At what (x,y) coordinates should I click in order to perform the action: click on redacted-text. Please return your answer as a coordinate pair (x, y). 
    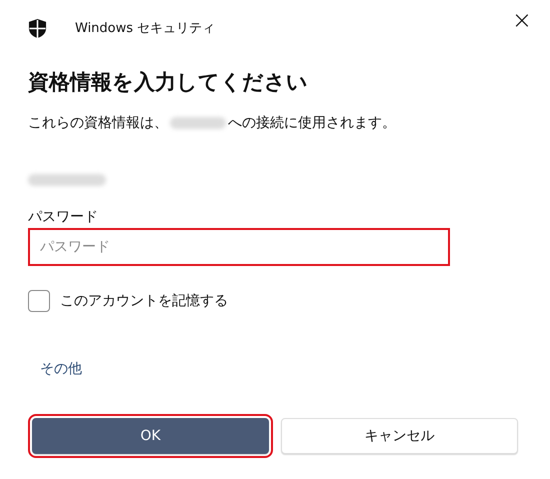
    Looking at the image, I should click on (198, 123).